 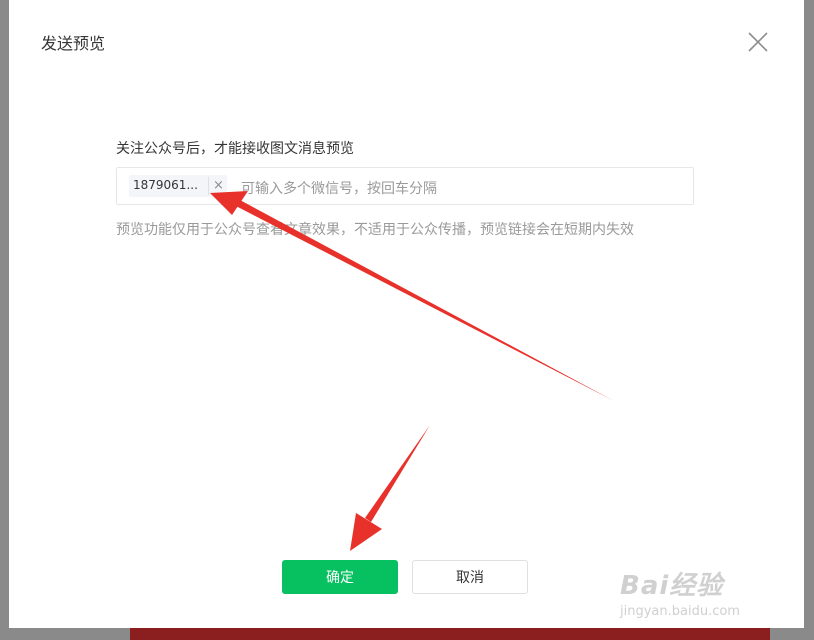 What do you see at coordinates (672, 586) in the screenshot?
I see `watermark-brand: Bai经验` at bounding box center [672, 586].